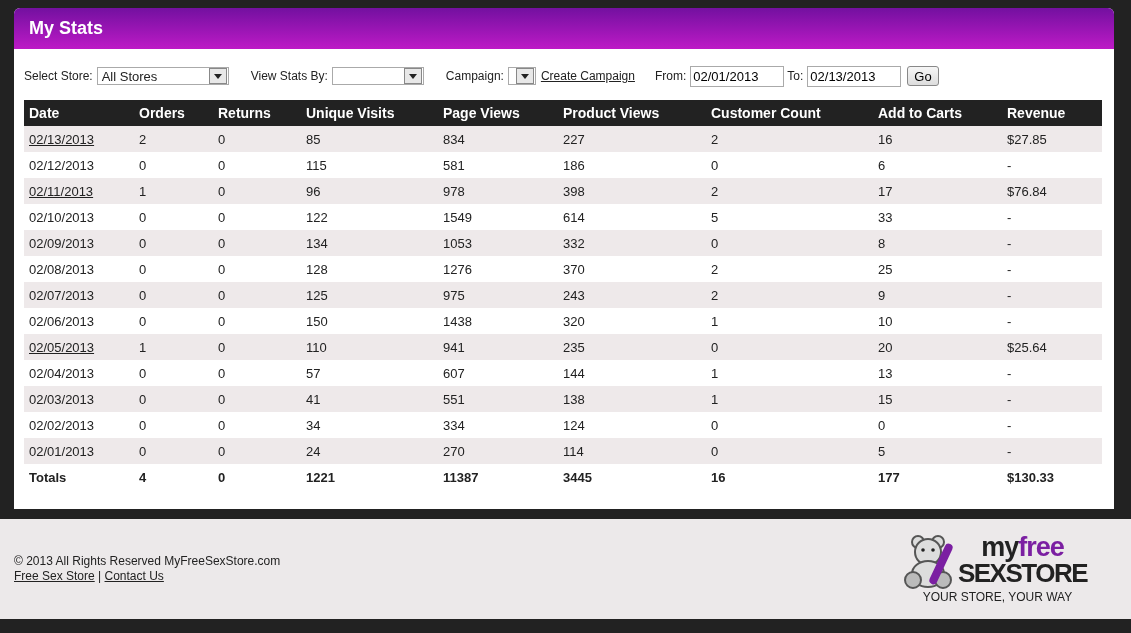 The height and width of the screenshot is (633, 1131). I want to click on table-cell: 122, so click(369, 217).